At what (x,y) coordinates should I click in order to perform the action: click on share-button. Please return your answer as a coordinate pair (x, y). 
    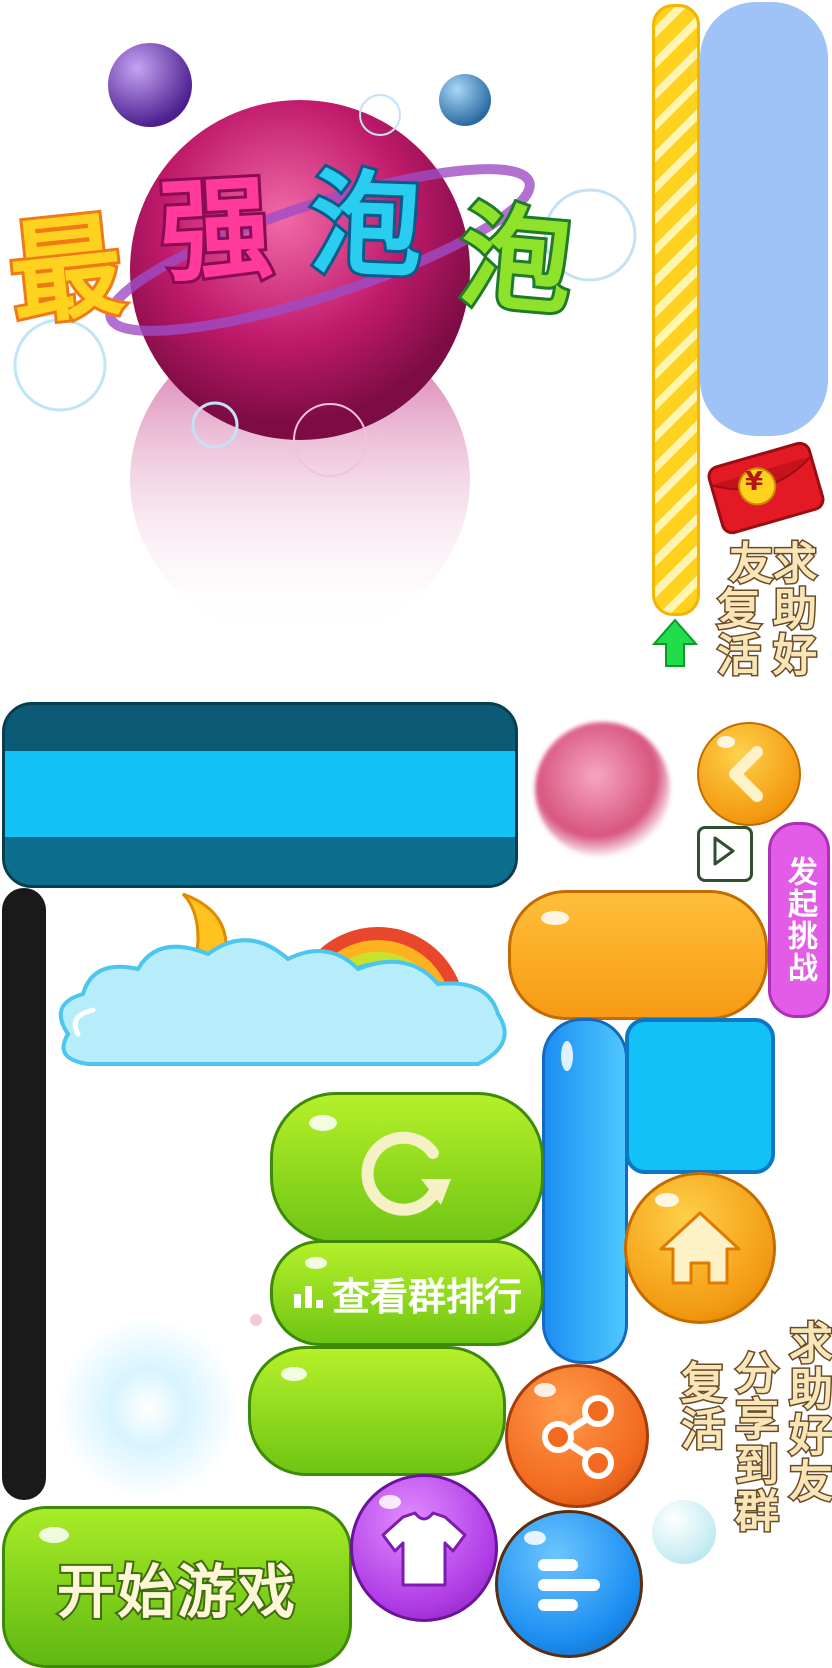
    Looking at the image, I should click on (577, 1436).